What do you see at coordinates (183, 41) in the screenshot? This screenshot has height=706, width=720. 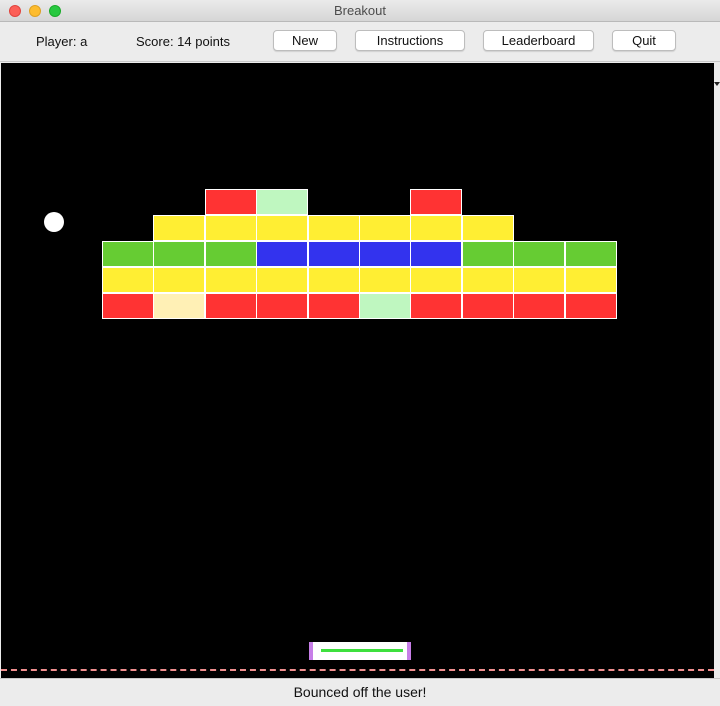 I see `score-label: Score: 14 points` at bounding box center [183, 41].